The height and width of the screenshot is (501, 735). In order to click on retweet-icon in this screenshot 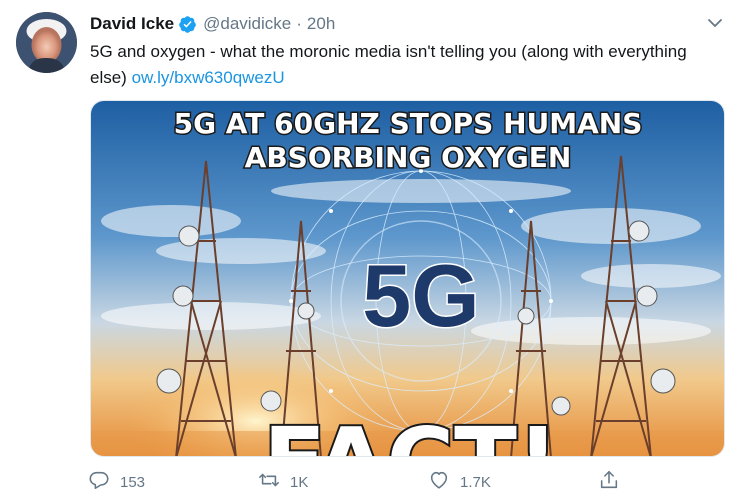, I will do `click(269, 482)`.